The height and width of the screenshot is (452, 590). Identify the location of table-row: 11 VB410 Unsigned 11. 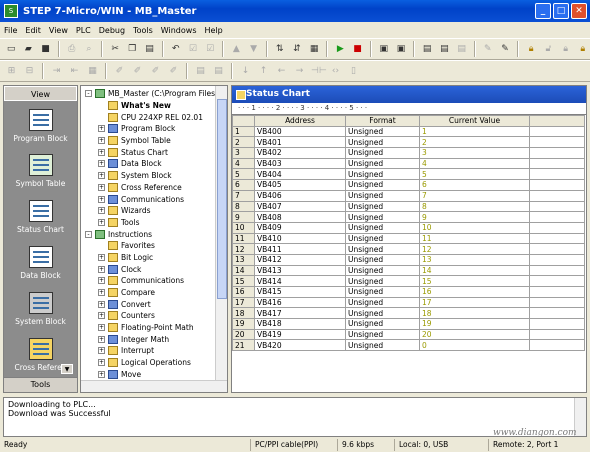
(408, 238).